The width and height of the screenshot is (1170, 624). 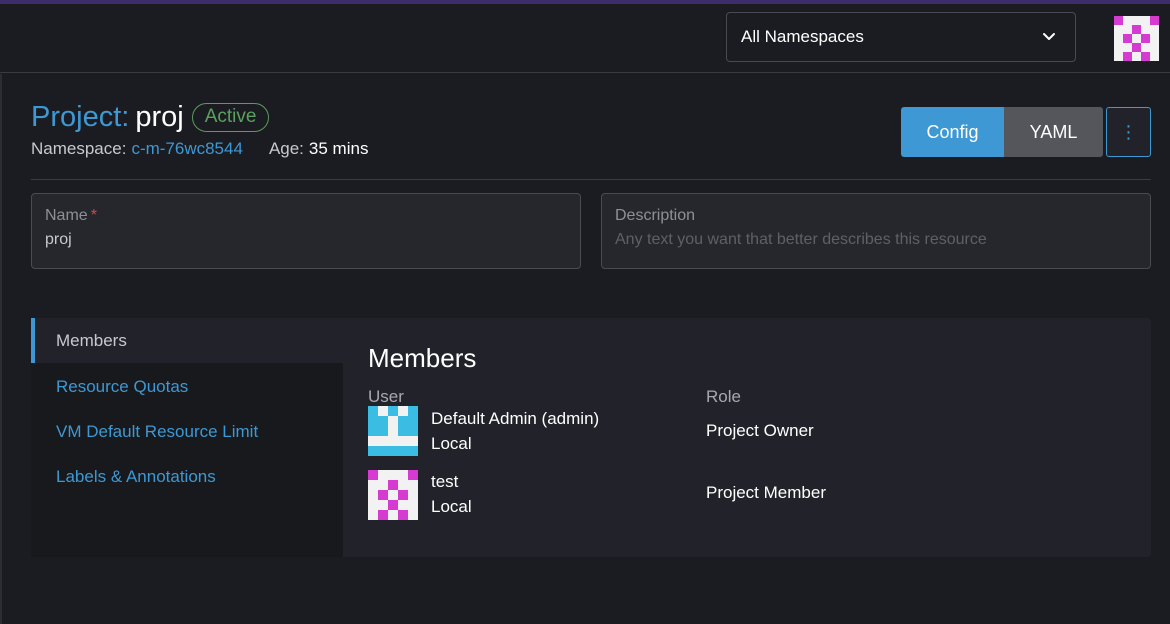 What do you see at coordinates (187, 149) in the screenshot?
I see `namespace-link: c-m-76wc8544` at bounding box center [187, 149].